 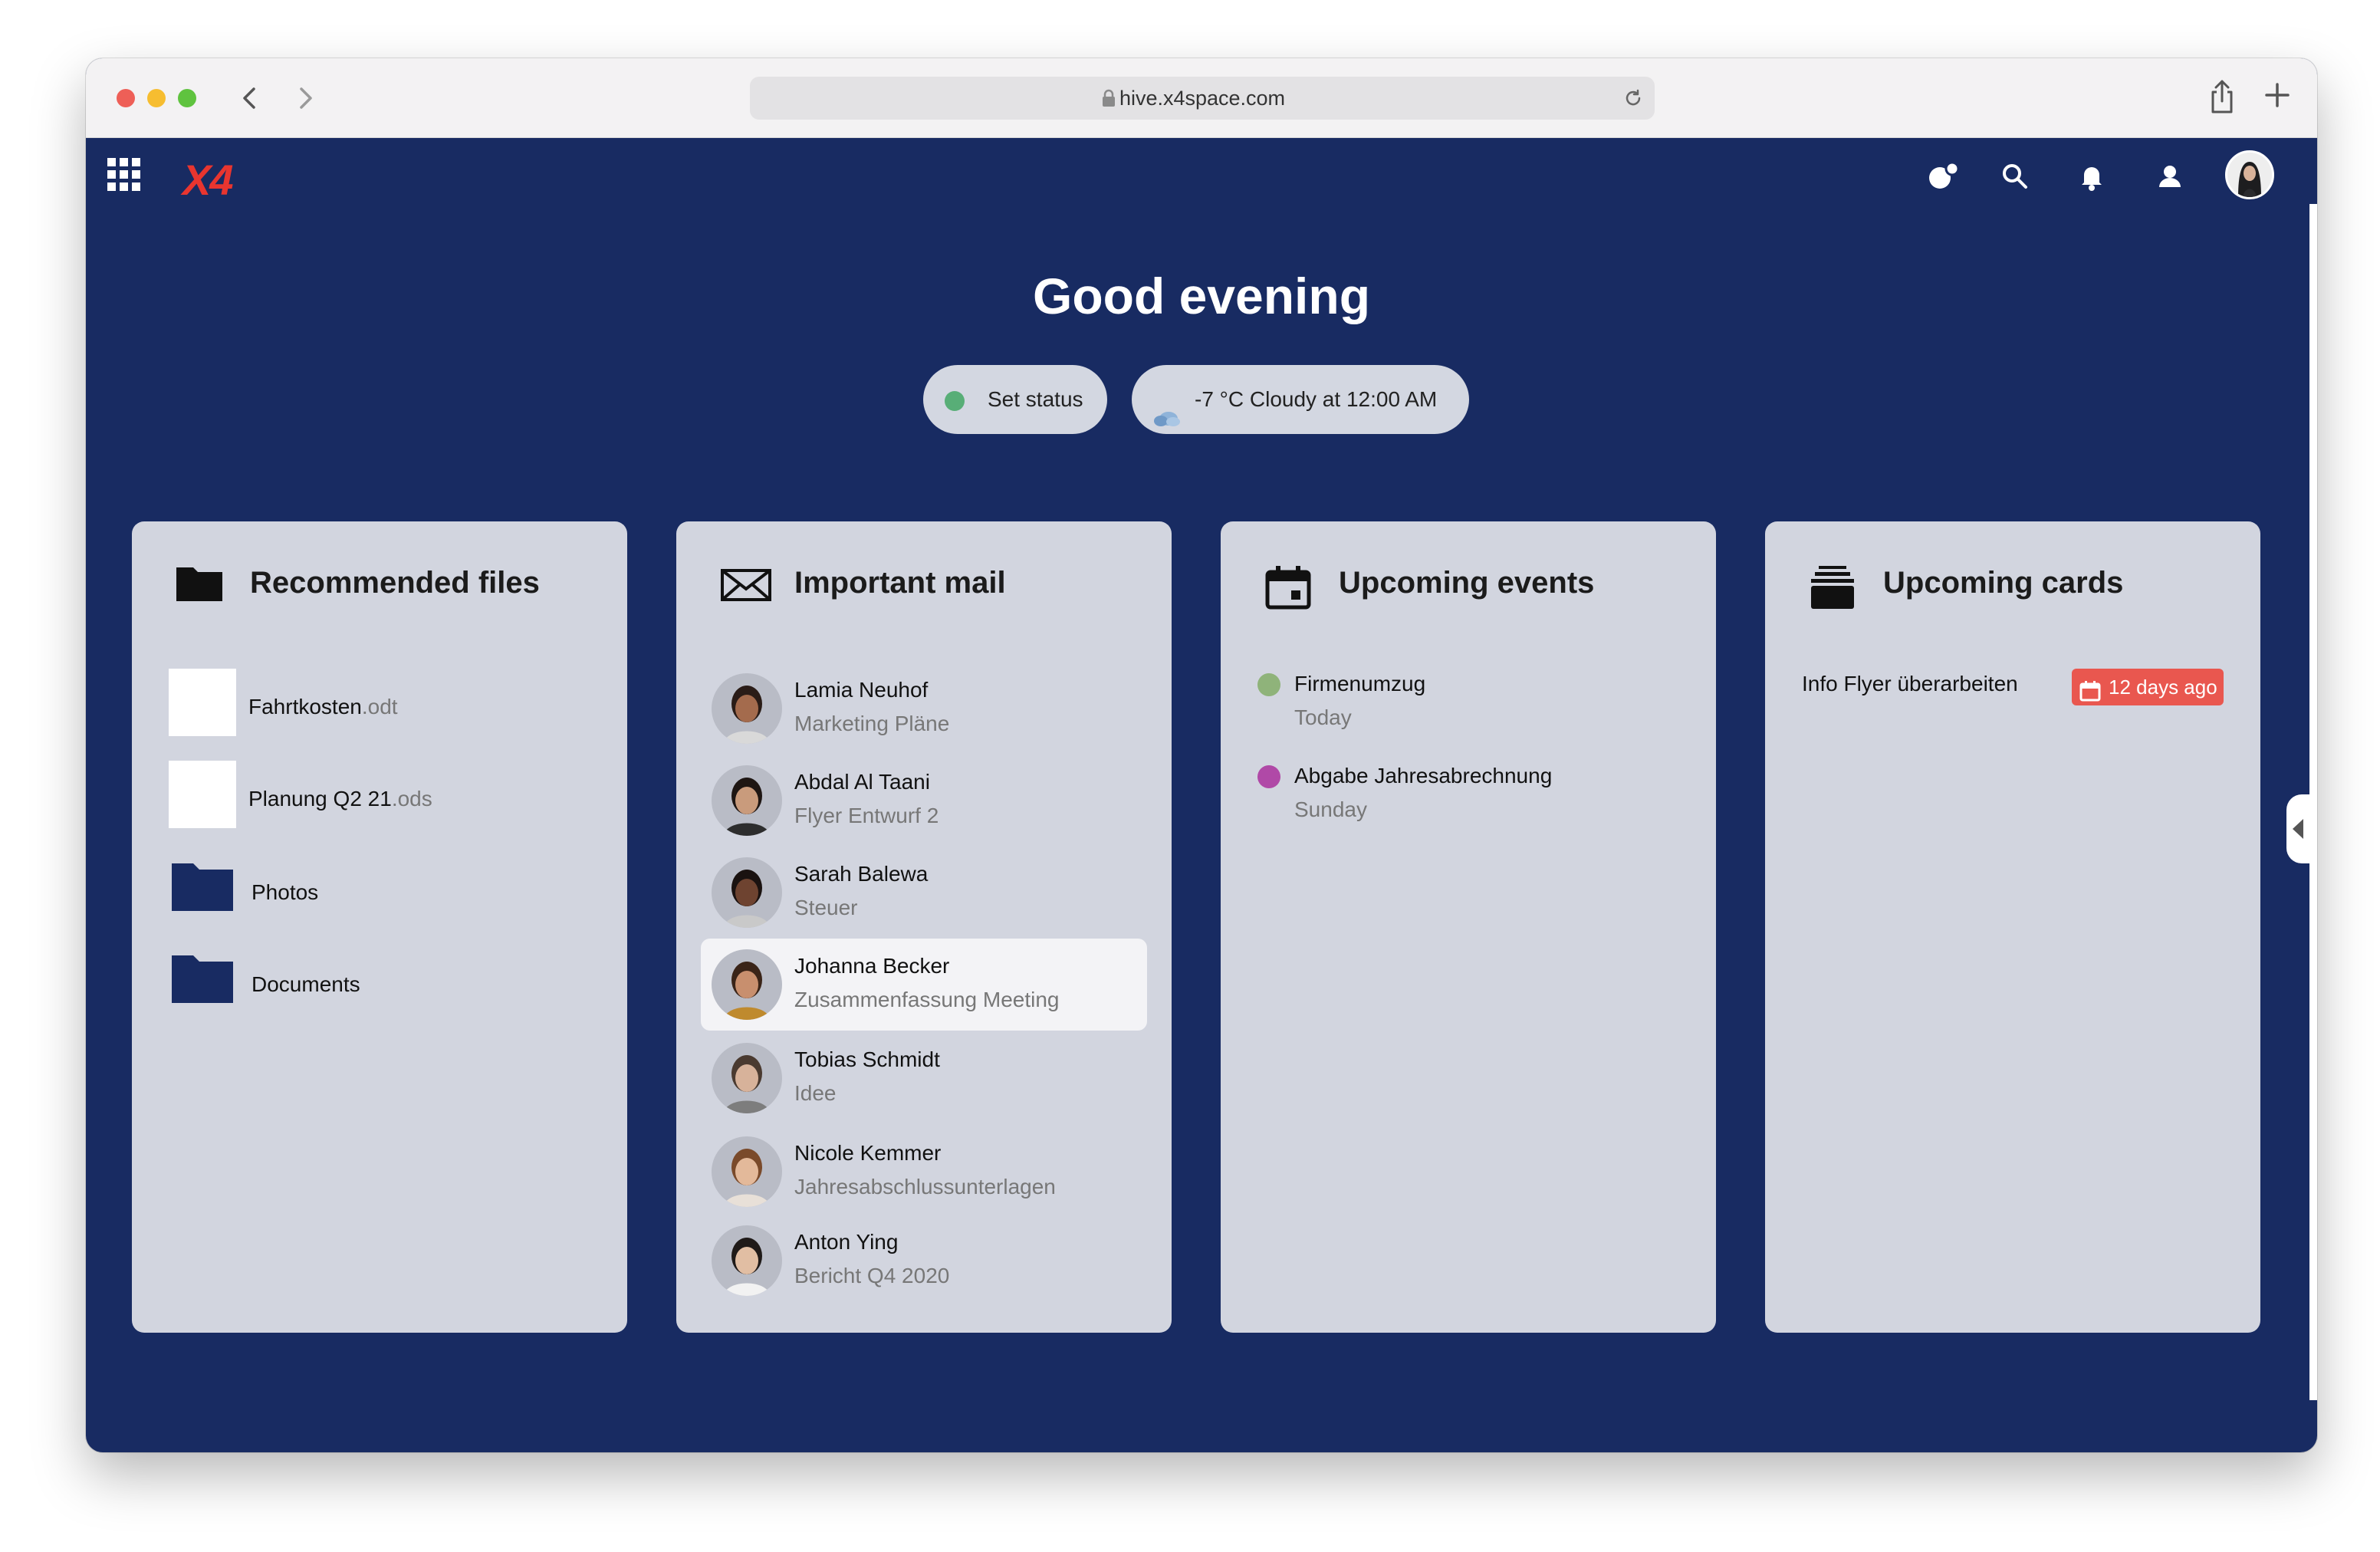 I want to click on search-icon, so click(x=2015, y=178).